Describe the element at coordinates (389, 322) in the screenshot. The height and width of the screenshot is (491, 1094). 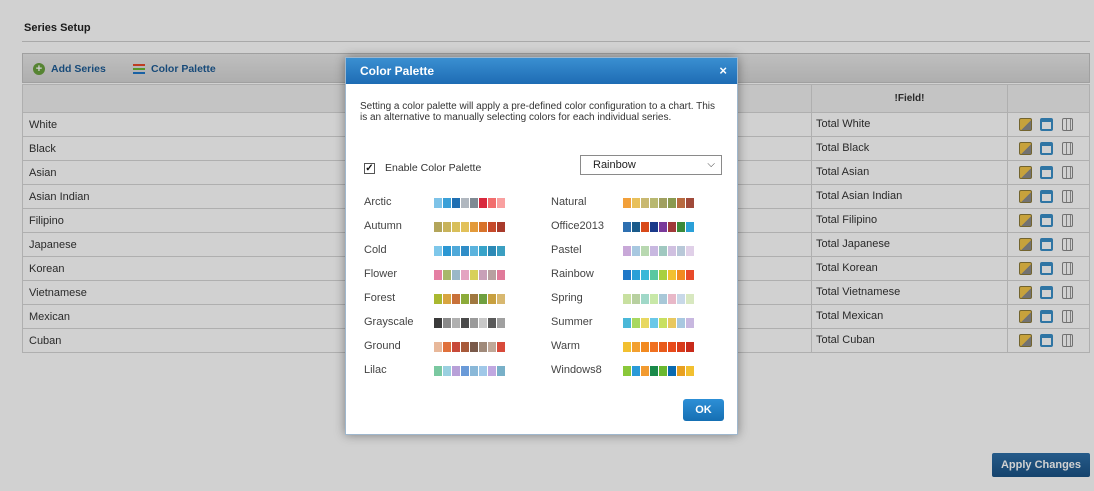
I see `palette-option-label: Grayscale` at that location.